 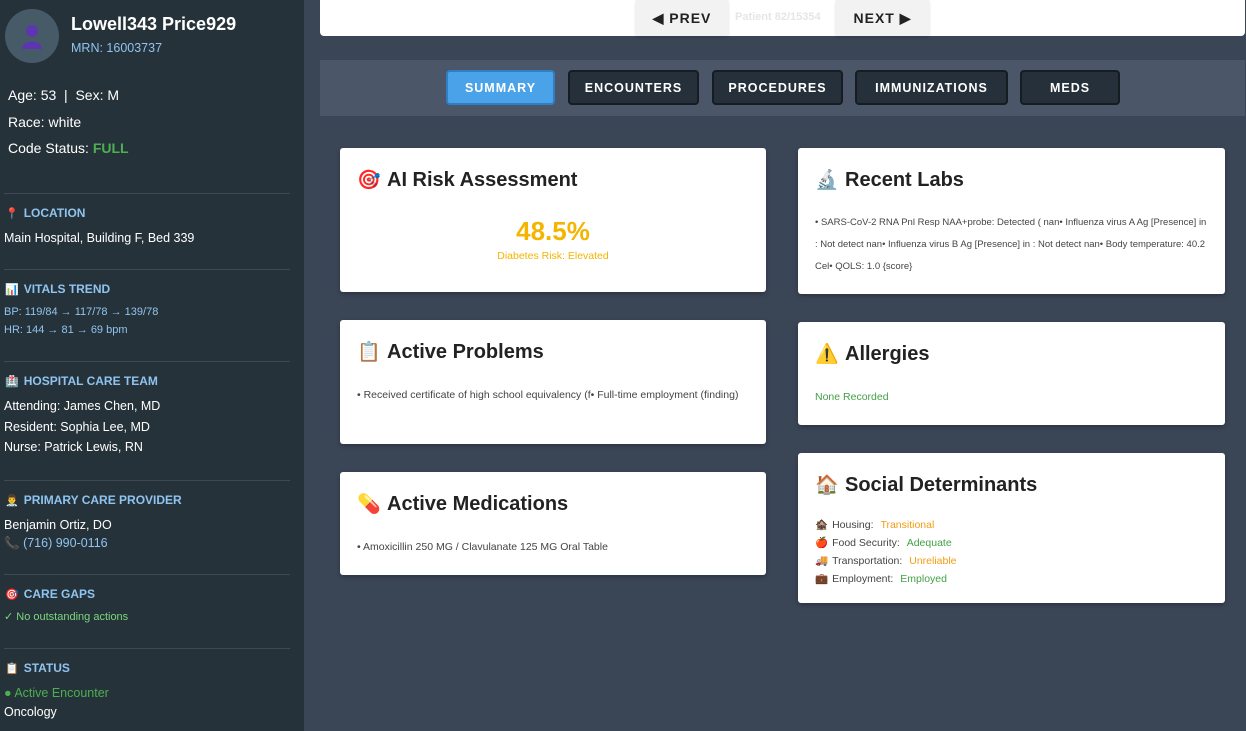 I want to click on social-card-title: 🏠 Social Determinants, so click(x=926, y=485).